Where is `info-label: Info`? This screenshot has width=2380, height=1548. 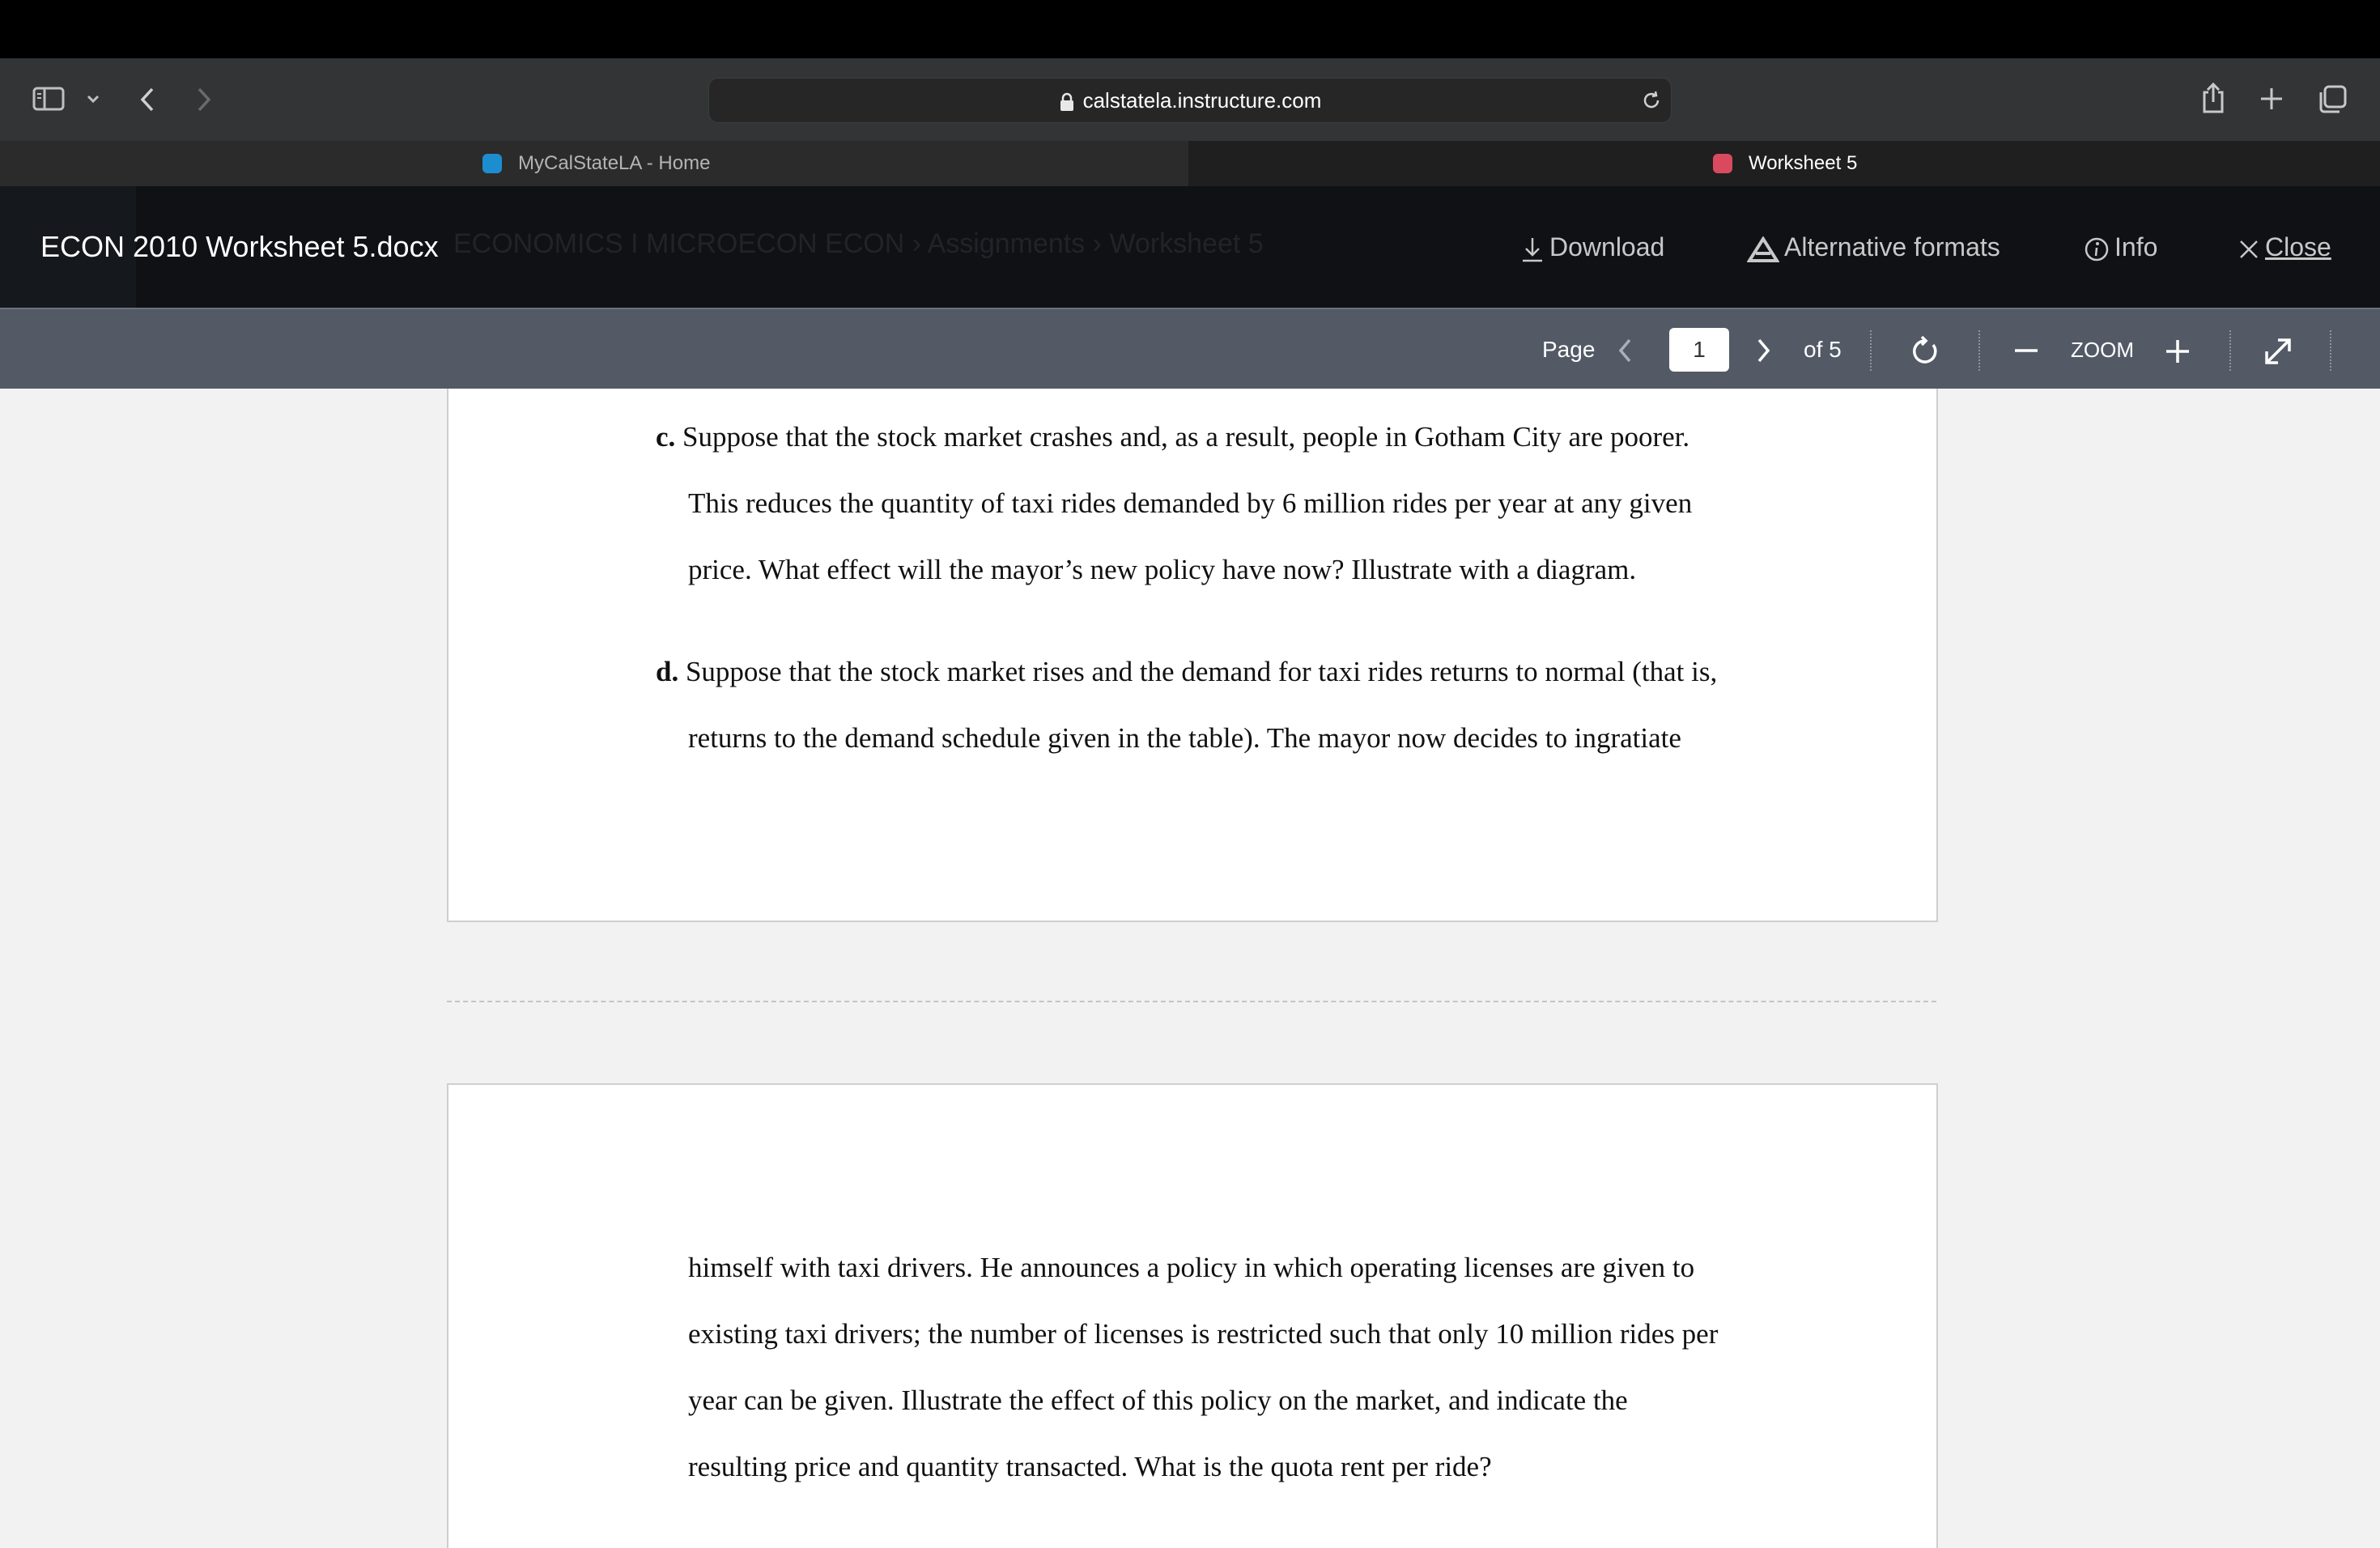 info-label: Info is located at coordinates (2136, 247).